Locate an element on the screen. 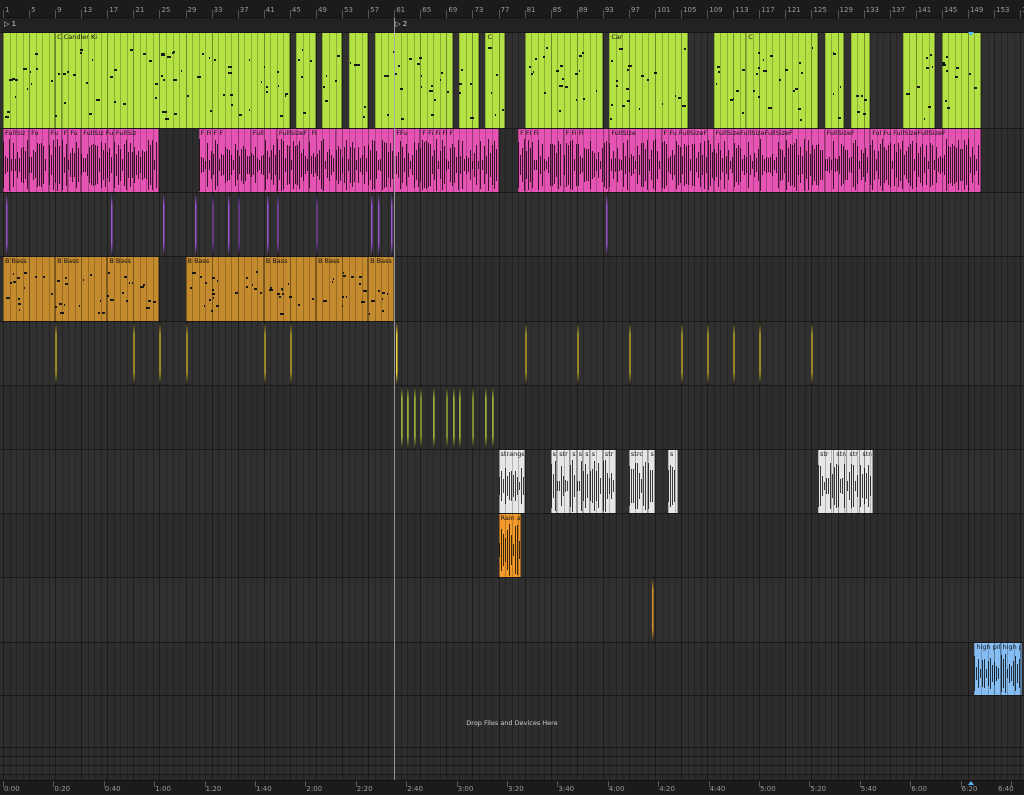 This screenshot has height=795, width=1024. clip: s is located at coordinates (673, 481).